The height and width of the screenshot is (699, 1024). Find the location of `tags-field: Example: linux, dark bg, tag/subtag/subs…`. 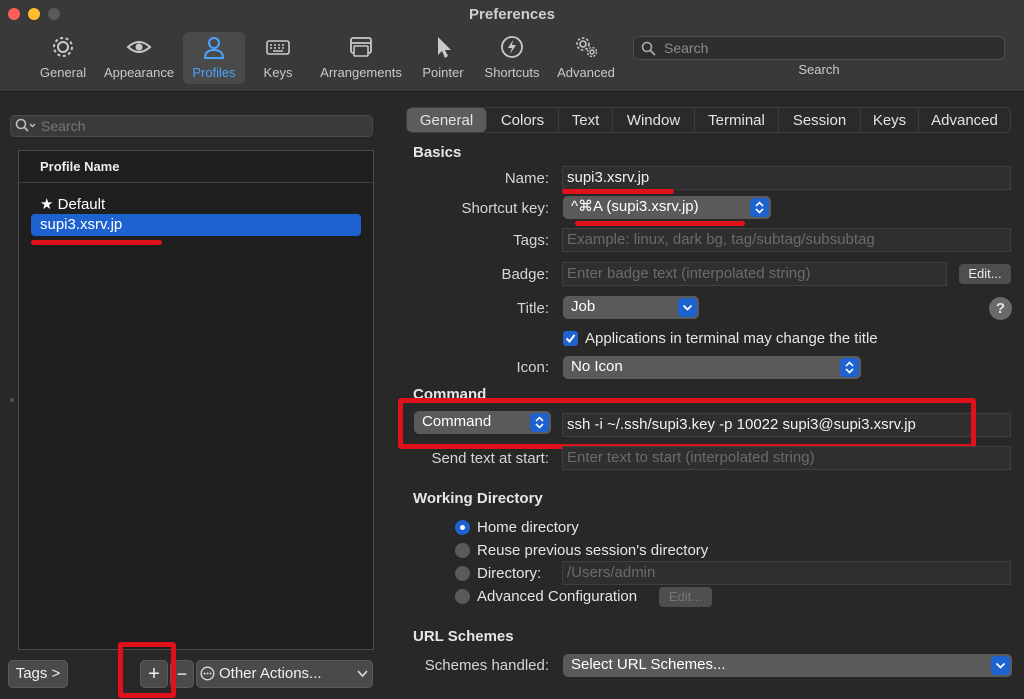

tags-field: Example: linux, dark bg, tag/subtag/subs… is located at coordinates (786, 240).